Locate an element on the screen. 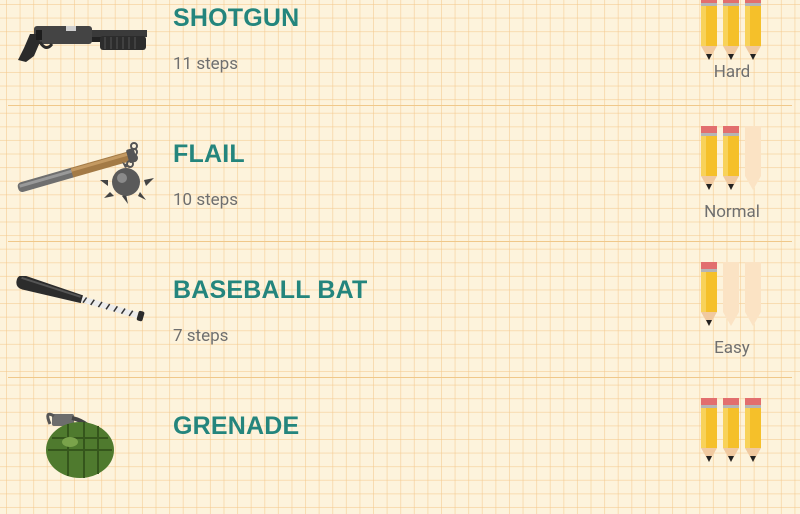 Image resolution: width=800 pixels, height=514 pixels. difficulty-label: Normal is located at coordinates (732, 212).